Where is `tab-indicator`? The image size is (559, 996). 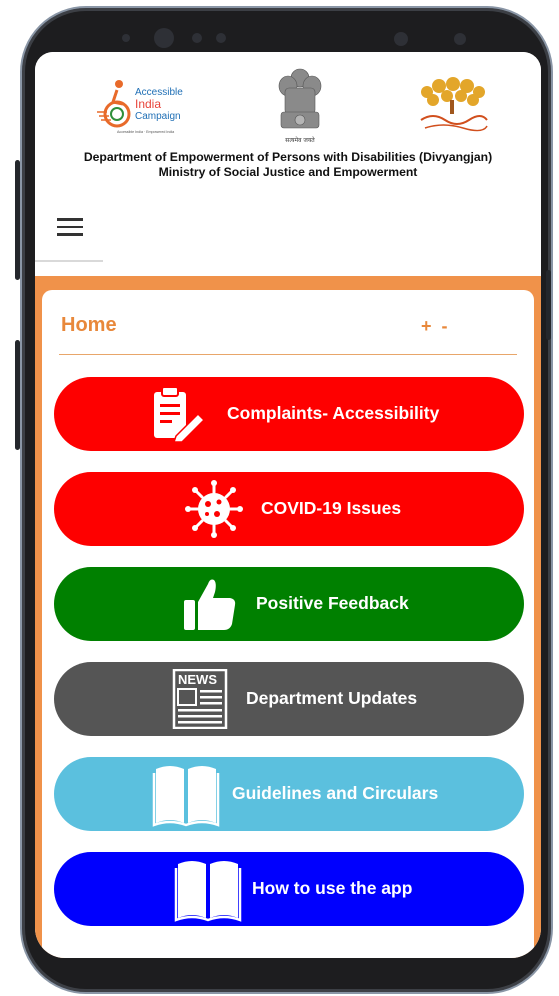 tab-indicator is located at coordinates (69, 261).